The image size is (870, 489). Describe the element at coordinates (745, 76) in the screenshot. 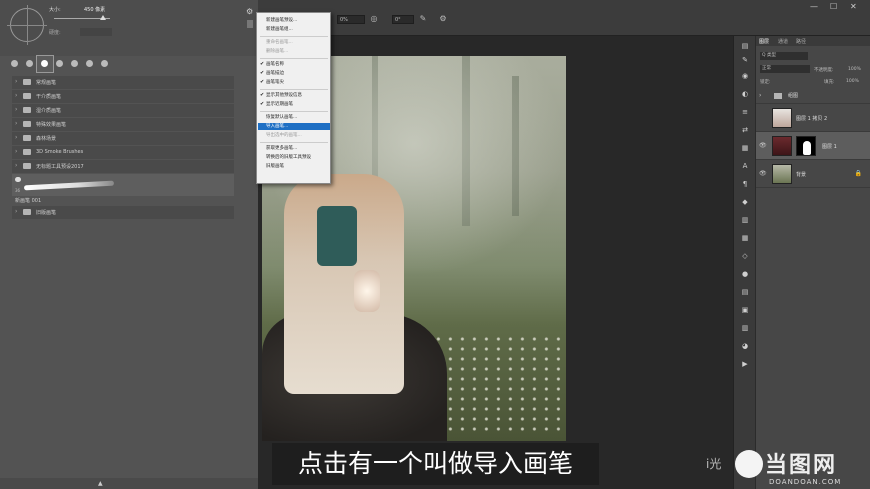

I see `color-icon: ◉` at that location.